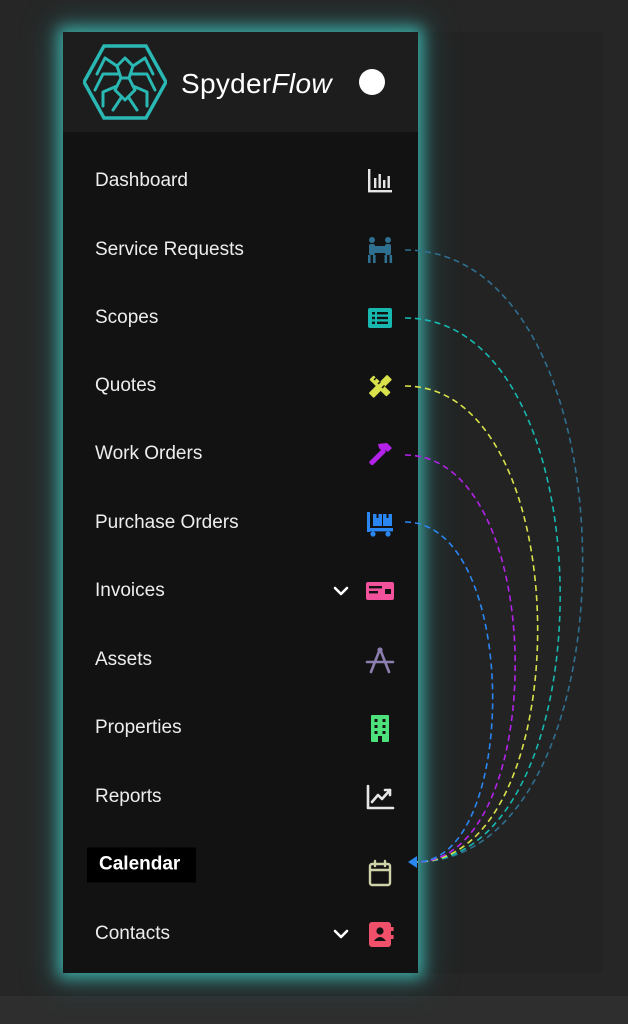 This screenshot has width=628, height=1024. I want to click on sidebar-item-label: Assets, so click(124, 659).